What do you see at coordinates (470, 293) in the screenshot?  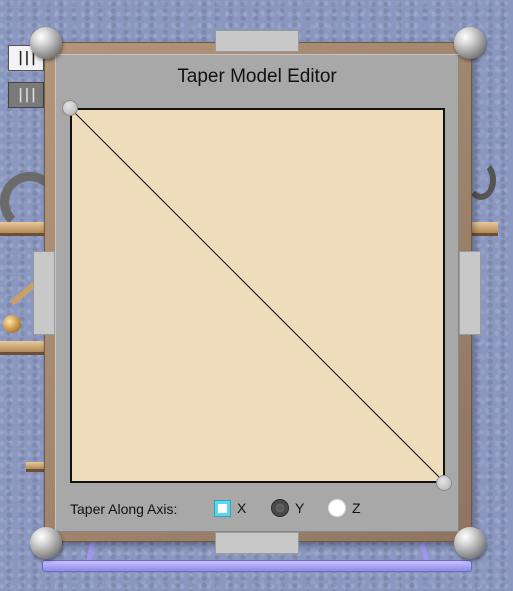 I see `frame-handle-right` at bounding box center [470, 293].